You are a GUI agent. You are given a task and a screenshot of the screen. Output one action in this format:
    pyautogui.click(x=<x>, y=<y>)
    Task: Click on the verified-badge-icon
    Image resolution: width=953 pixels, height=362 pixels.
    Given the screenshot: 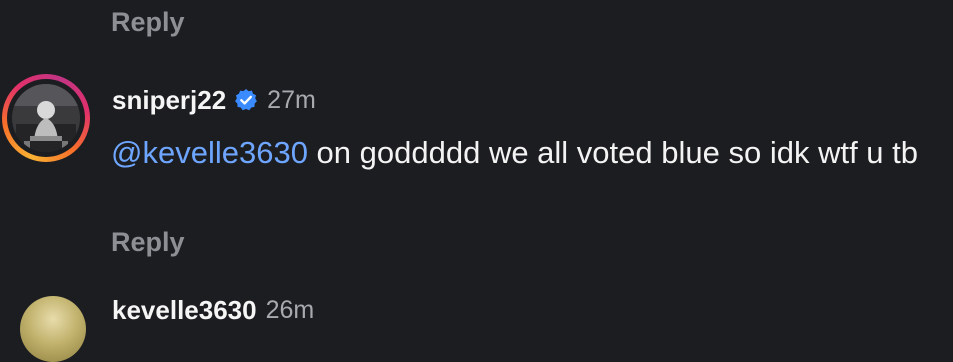 What is the action you would take?
    pyautogui.click(x=246, y=100)
    